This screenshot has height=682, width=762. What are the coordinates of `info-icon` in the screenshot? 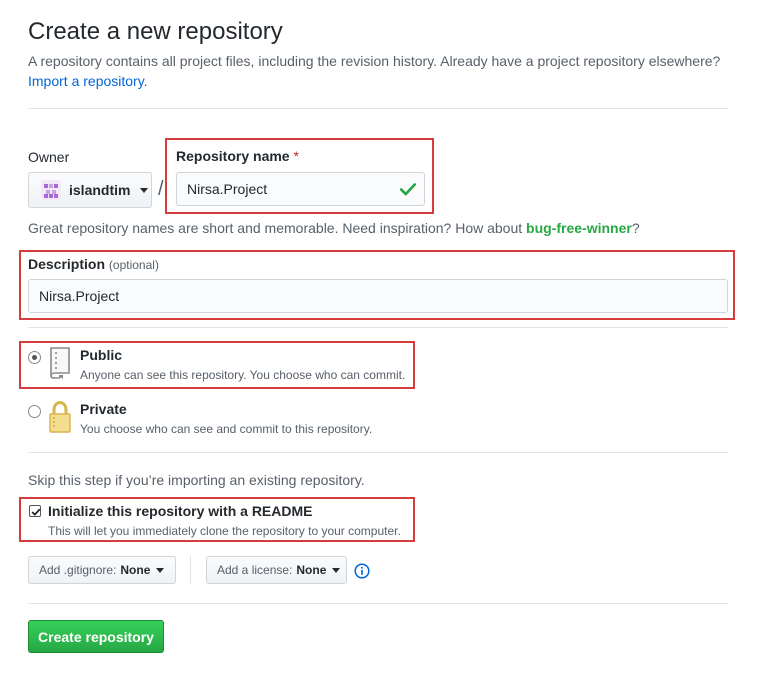 It's located at (362, 571).